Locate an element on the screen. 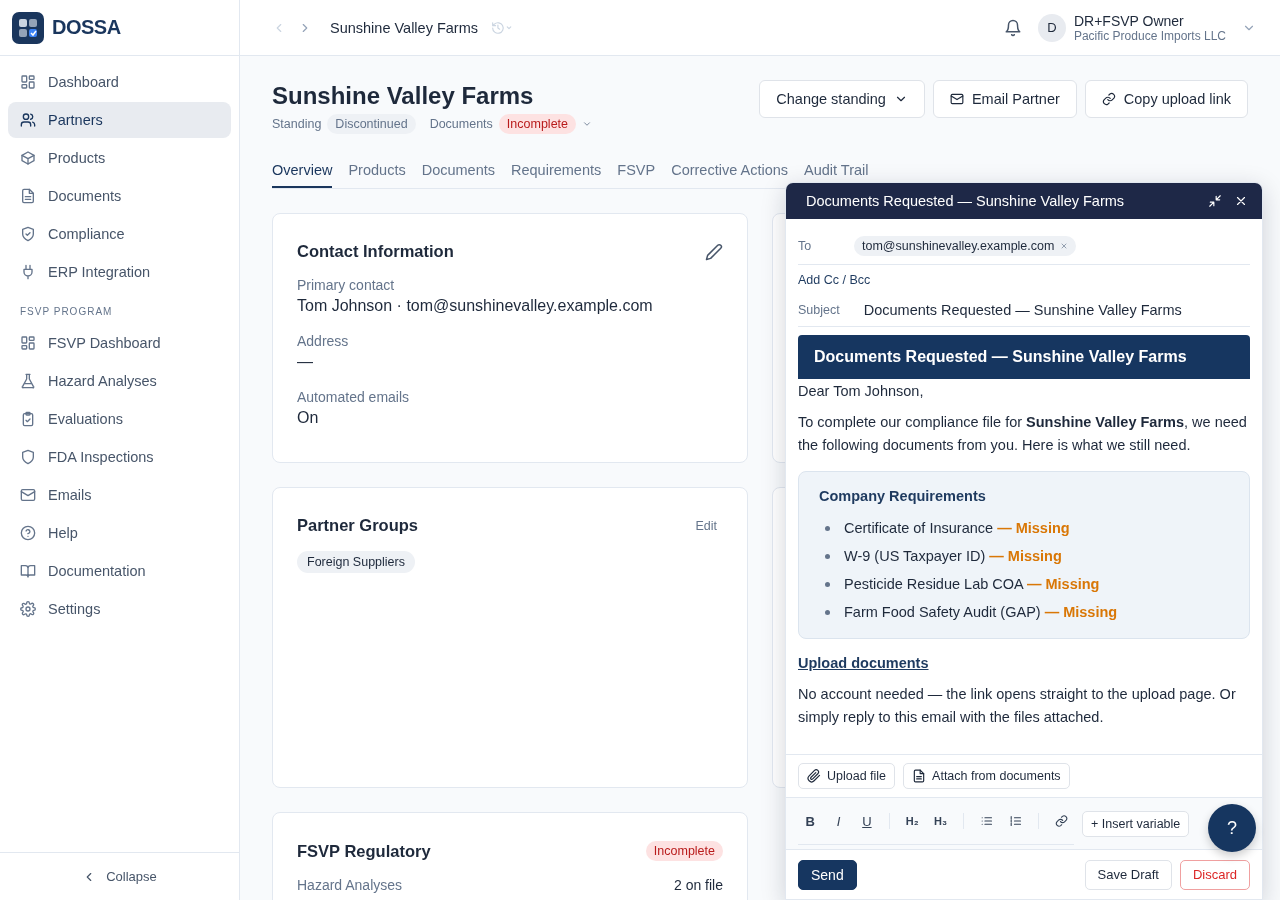 This screenshot has width=1280, height=900. subject-field: Documents Requested — Sunshine Valley Farms is located at coordinates (1056, 309).